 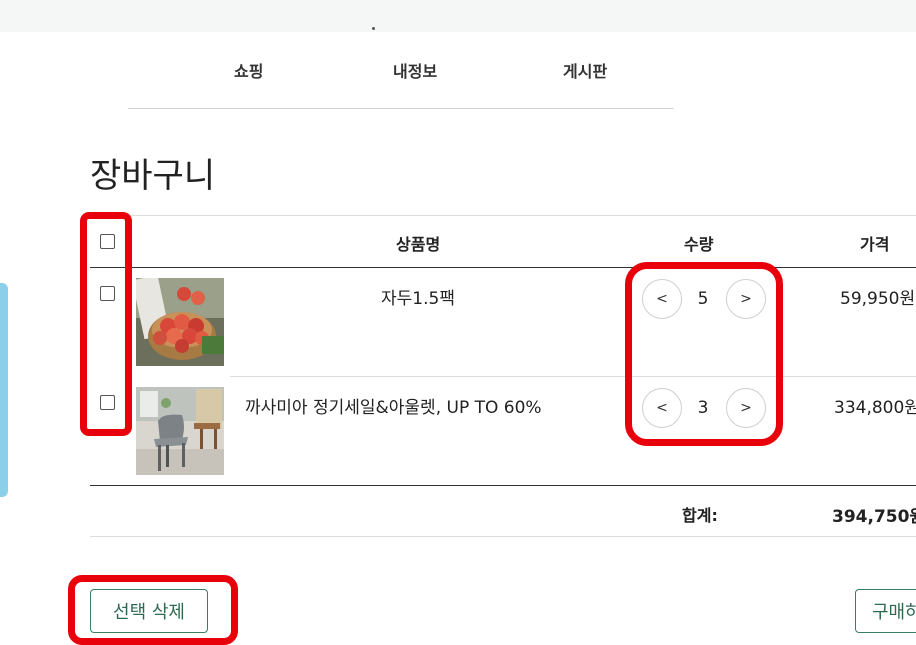 What do you see at coordinates (418, 244) in the screenshot?
I see `column-header-product: 상품명` at bounding box center [418, 244].